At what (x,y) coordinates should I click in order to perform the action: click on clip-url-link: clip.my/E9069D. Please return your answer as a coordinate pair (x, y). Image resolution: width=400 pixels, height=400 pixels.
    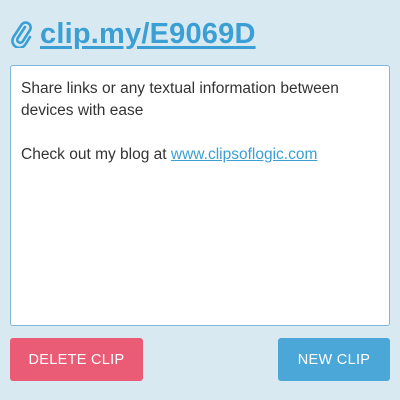
    Looking at the image, I should click on (148, 34).